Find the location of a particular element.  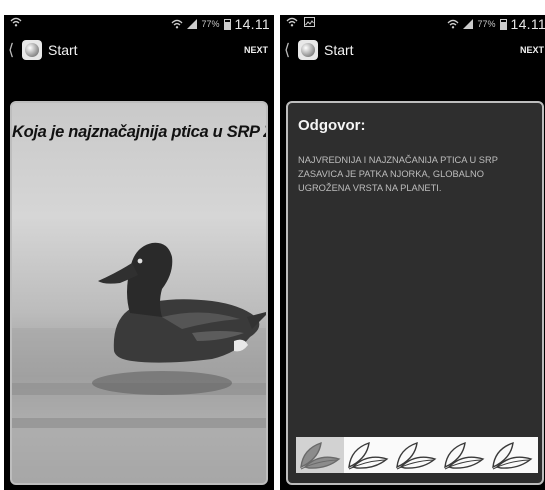

answer-title: Odgovor: is located at coordinates (332, 125).